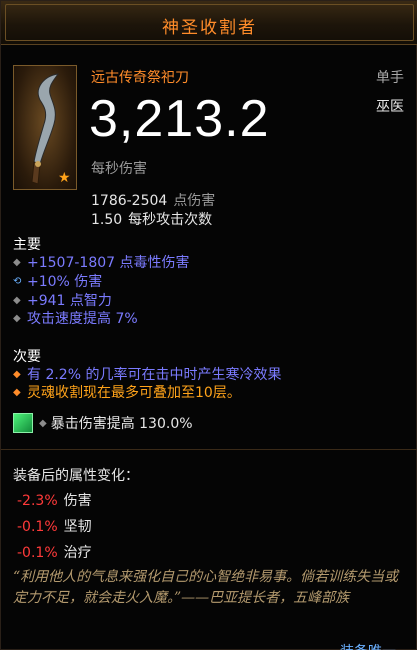  I want to click on affix-row: ◆ +941 点智力, so click(62, 300).